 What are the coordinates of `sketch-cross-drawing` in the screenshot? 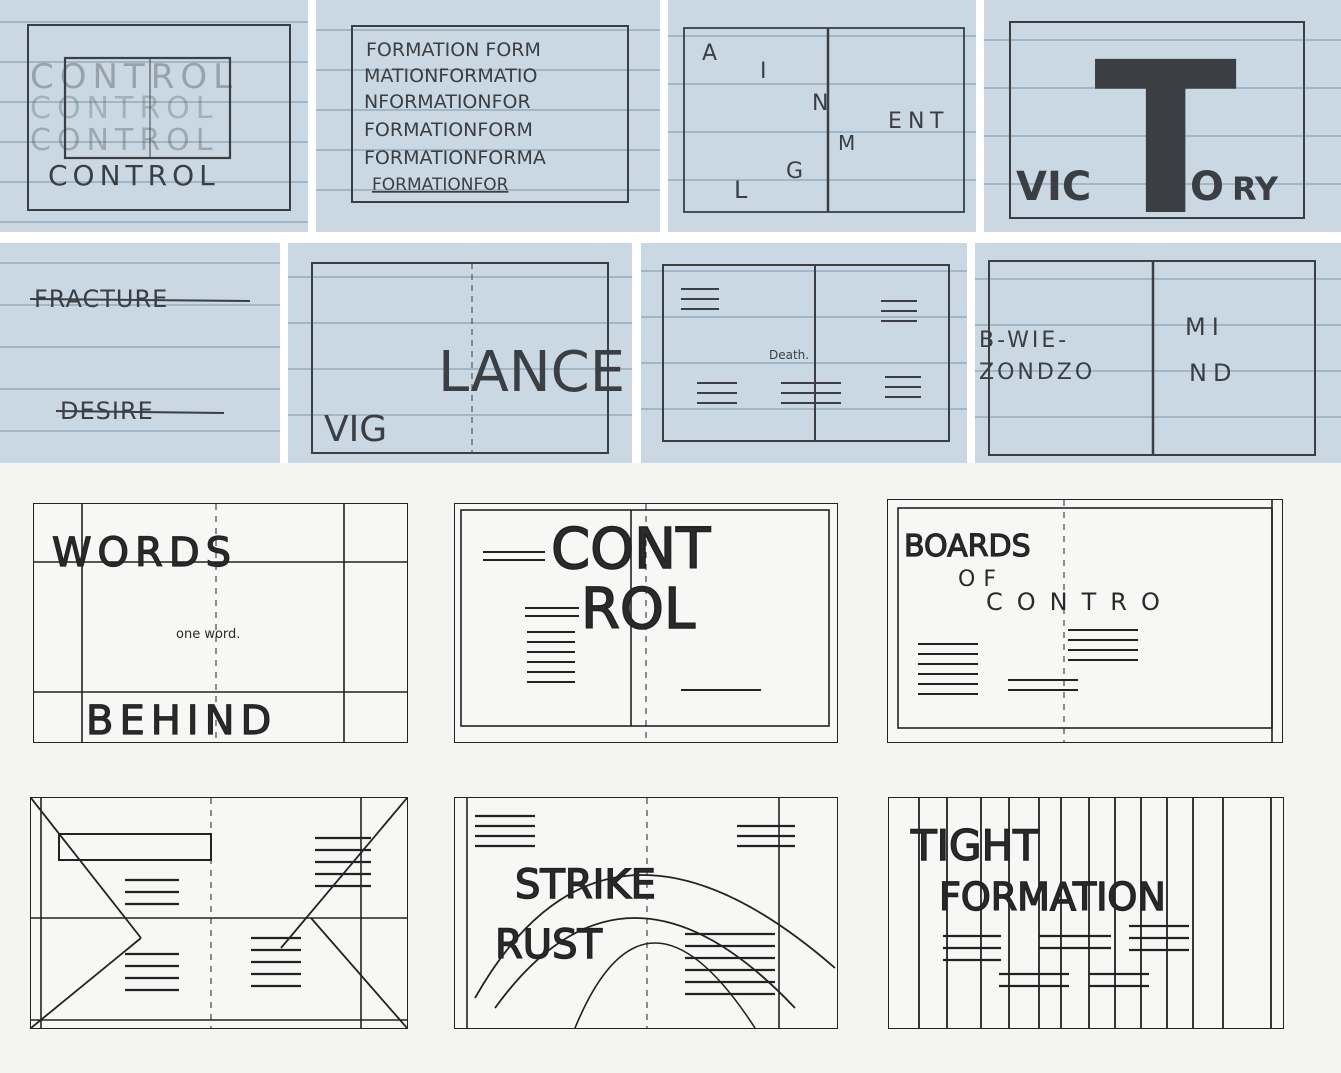 It's located at (219, 913).